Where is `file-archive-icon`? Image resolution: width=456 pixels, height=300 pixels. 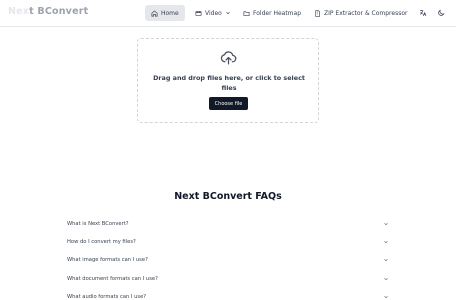
file-archive-icon is located at coordinates (317, 13).